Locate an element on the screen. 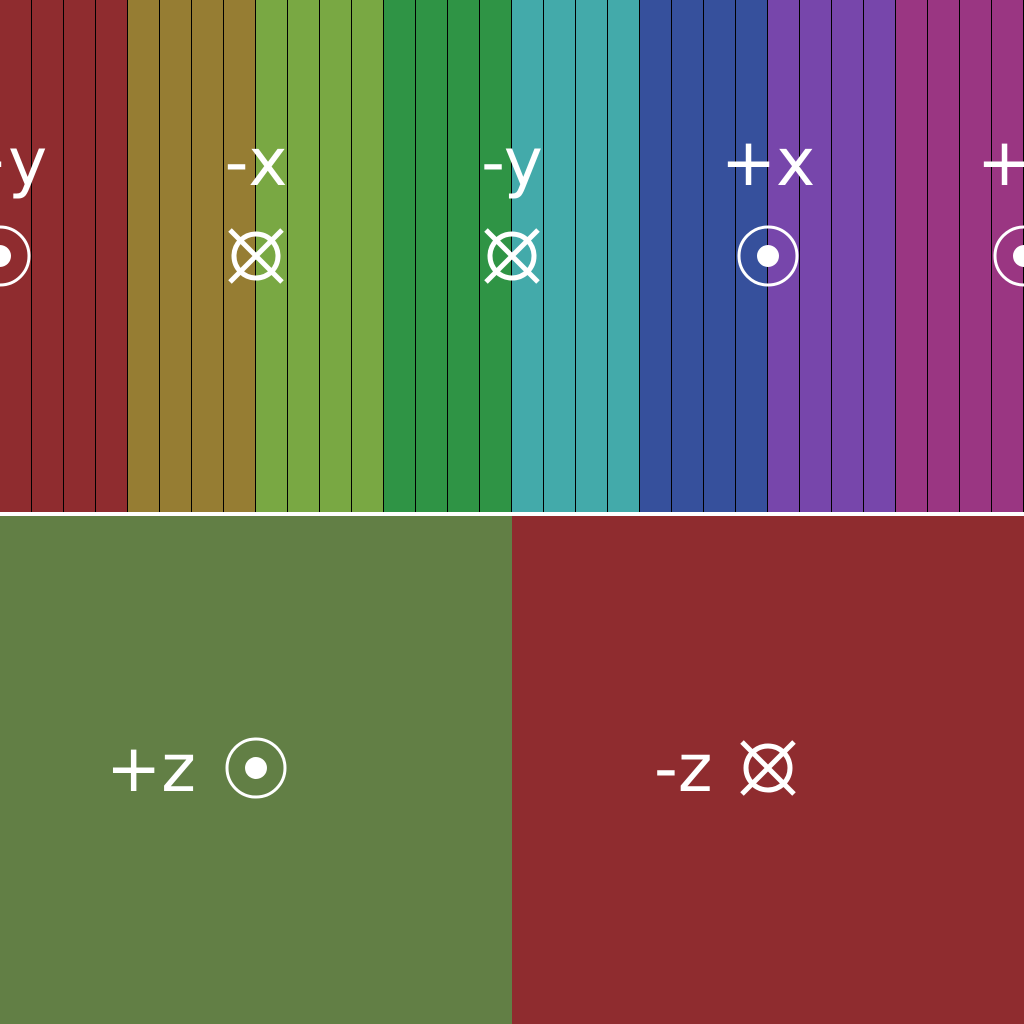 The height and width of the screenshot is (1024, 1024). axis-label-plus-x: +x is located at coordinates (768, 162).